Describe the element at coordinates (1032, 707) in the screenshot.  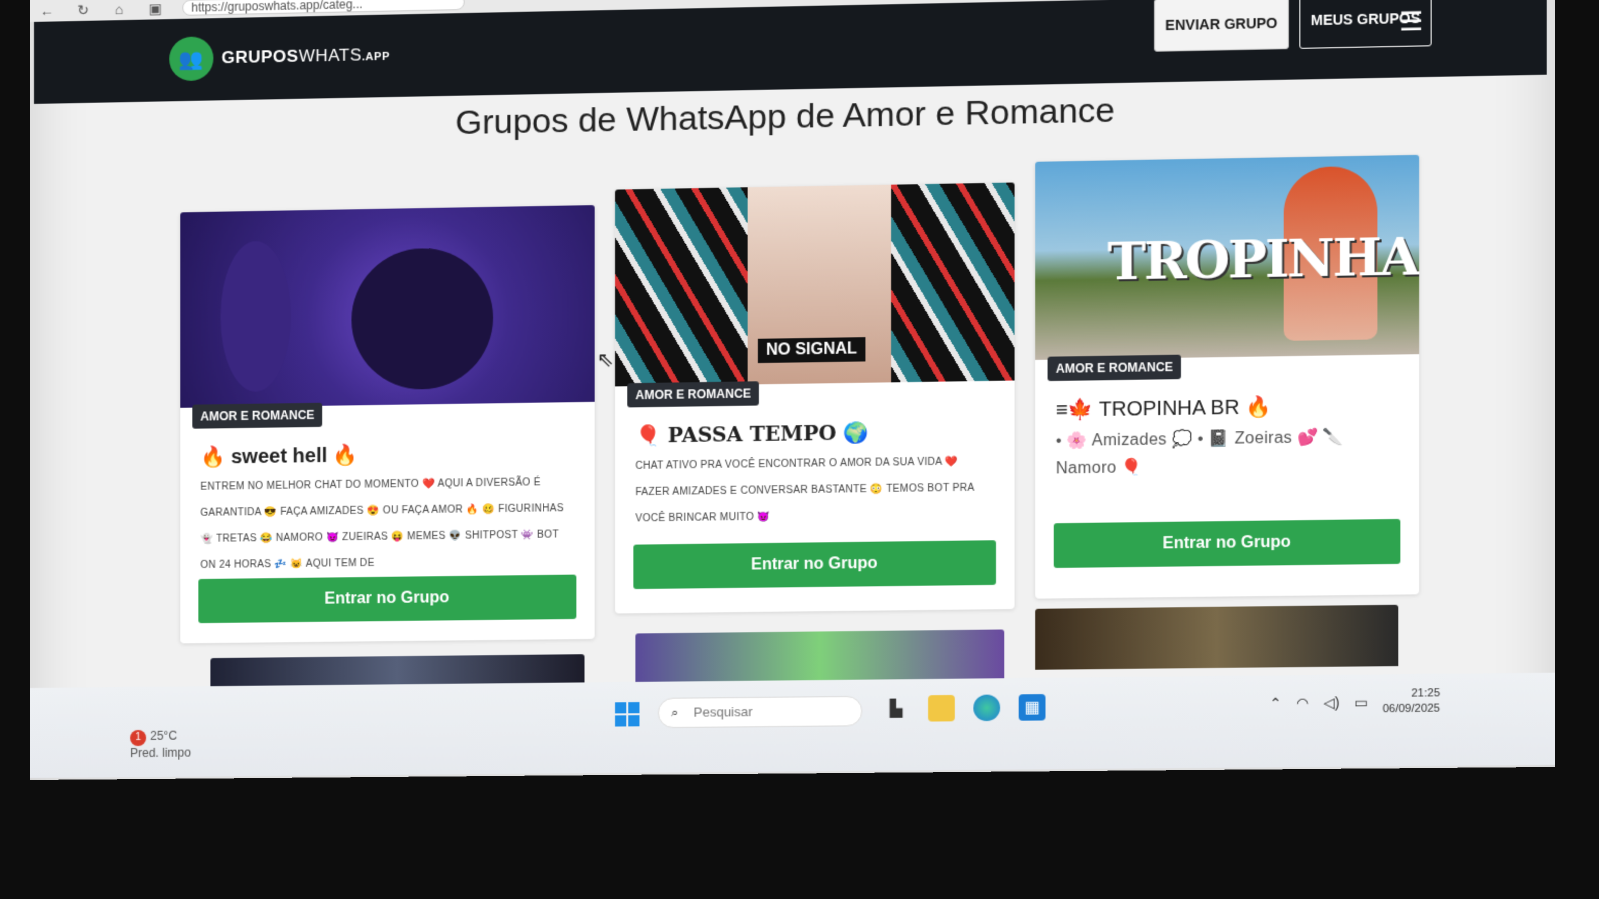
I see `store-icon: ▦` at that location.